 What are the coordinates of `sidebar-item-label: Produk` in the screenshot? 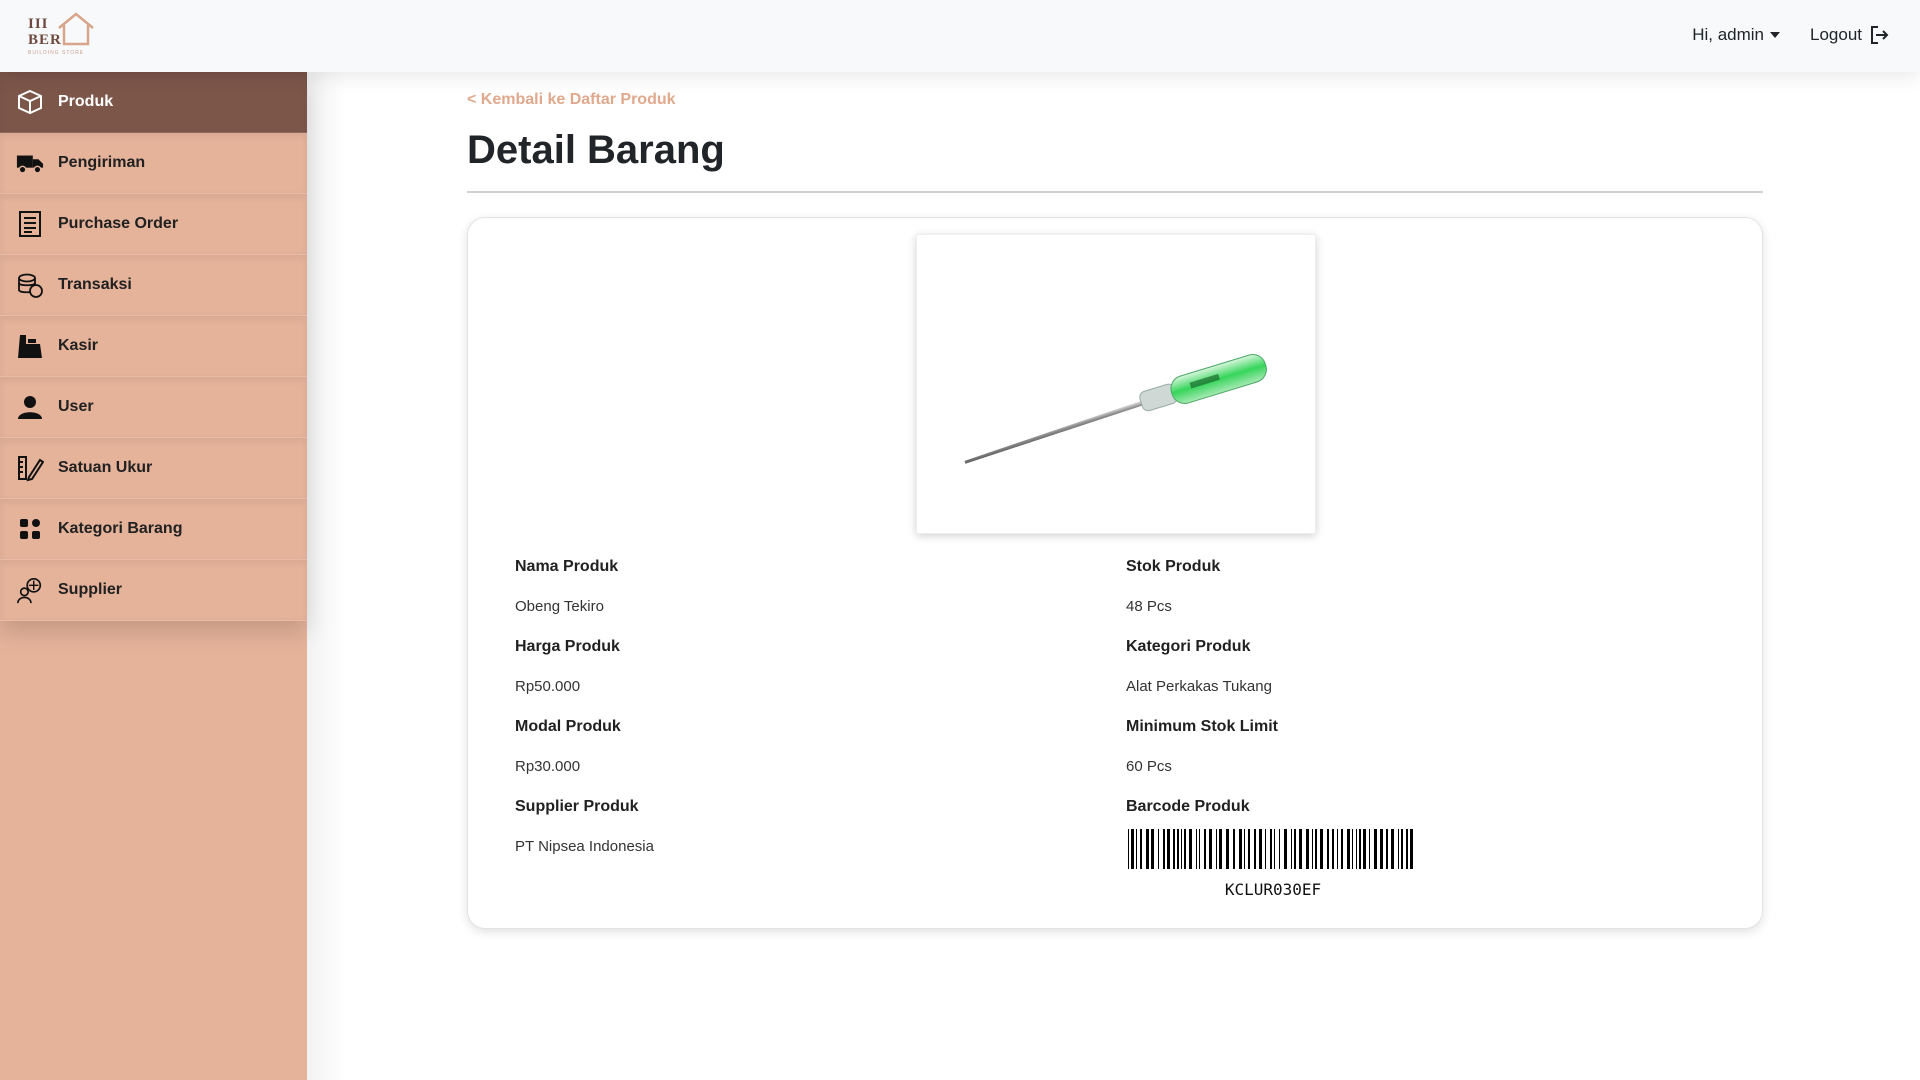 It's located at (86, 101).